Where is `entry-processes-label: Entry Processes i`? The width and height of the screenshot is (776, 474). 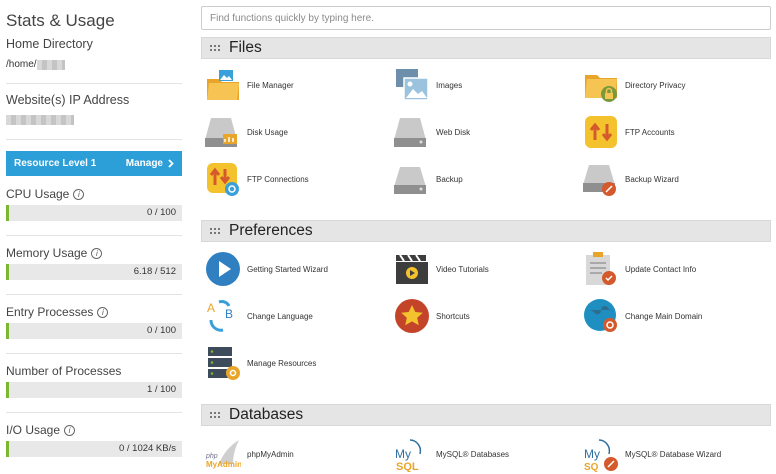 entry-processes-label: Entry Processes i is located at coordinates (57, 312).